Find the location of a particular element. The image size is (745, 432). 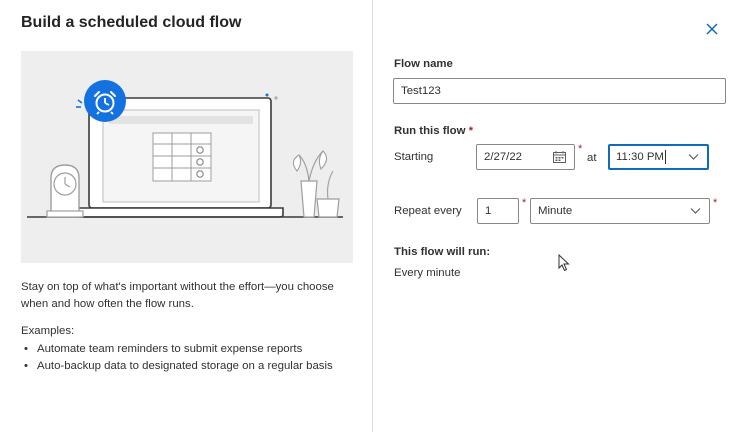

close-icon is located at coordinates (712, 29).